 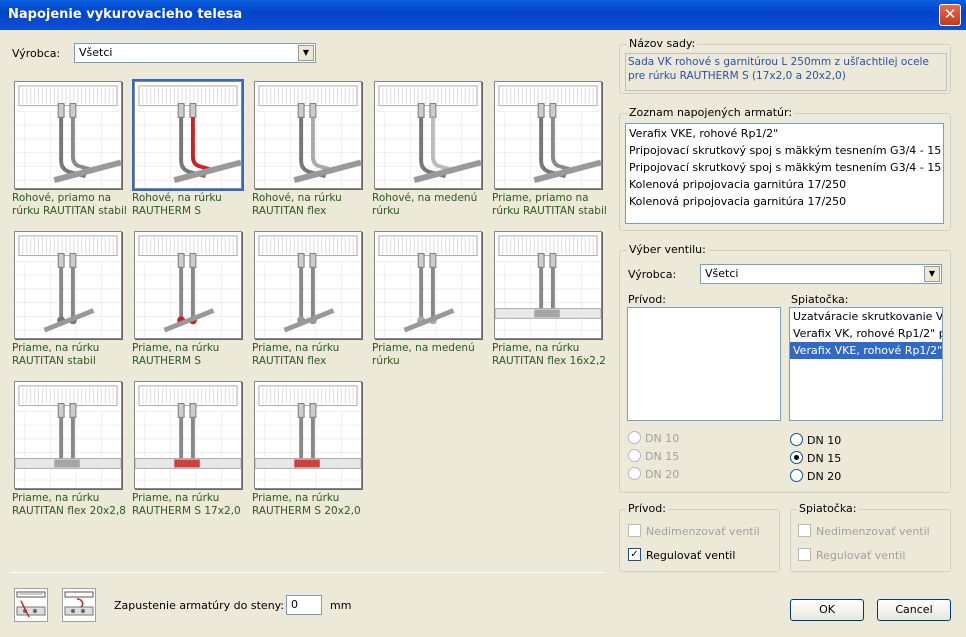 What do you see at coordinates (176, 354) in the screenshot?
I see `connection-variant-caption: Priame, na rúrku RAUTHERM S` at bounding box center [176, 354].